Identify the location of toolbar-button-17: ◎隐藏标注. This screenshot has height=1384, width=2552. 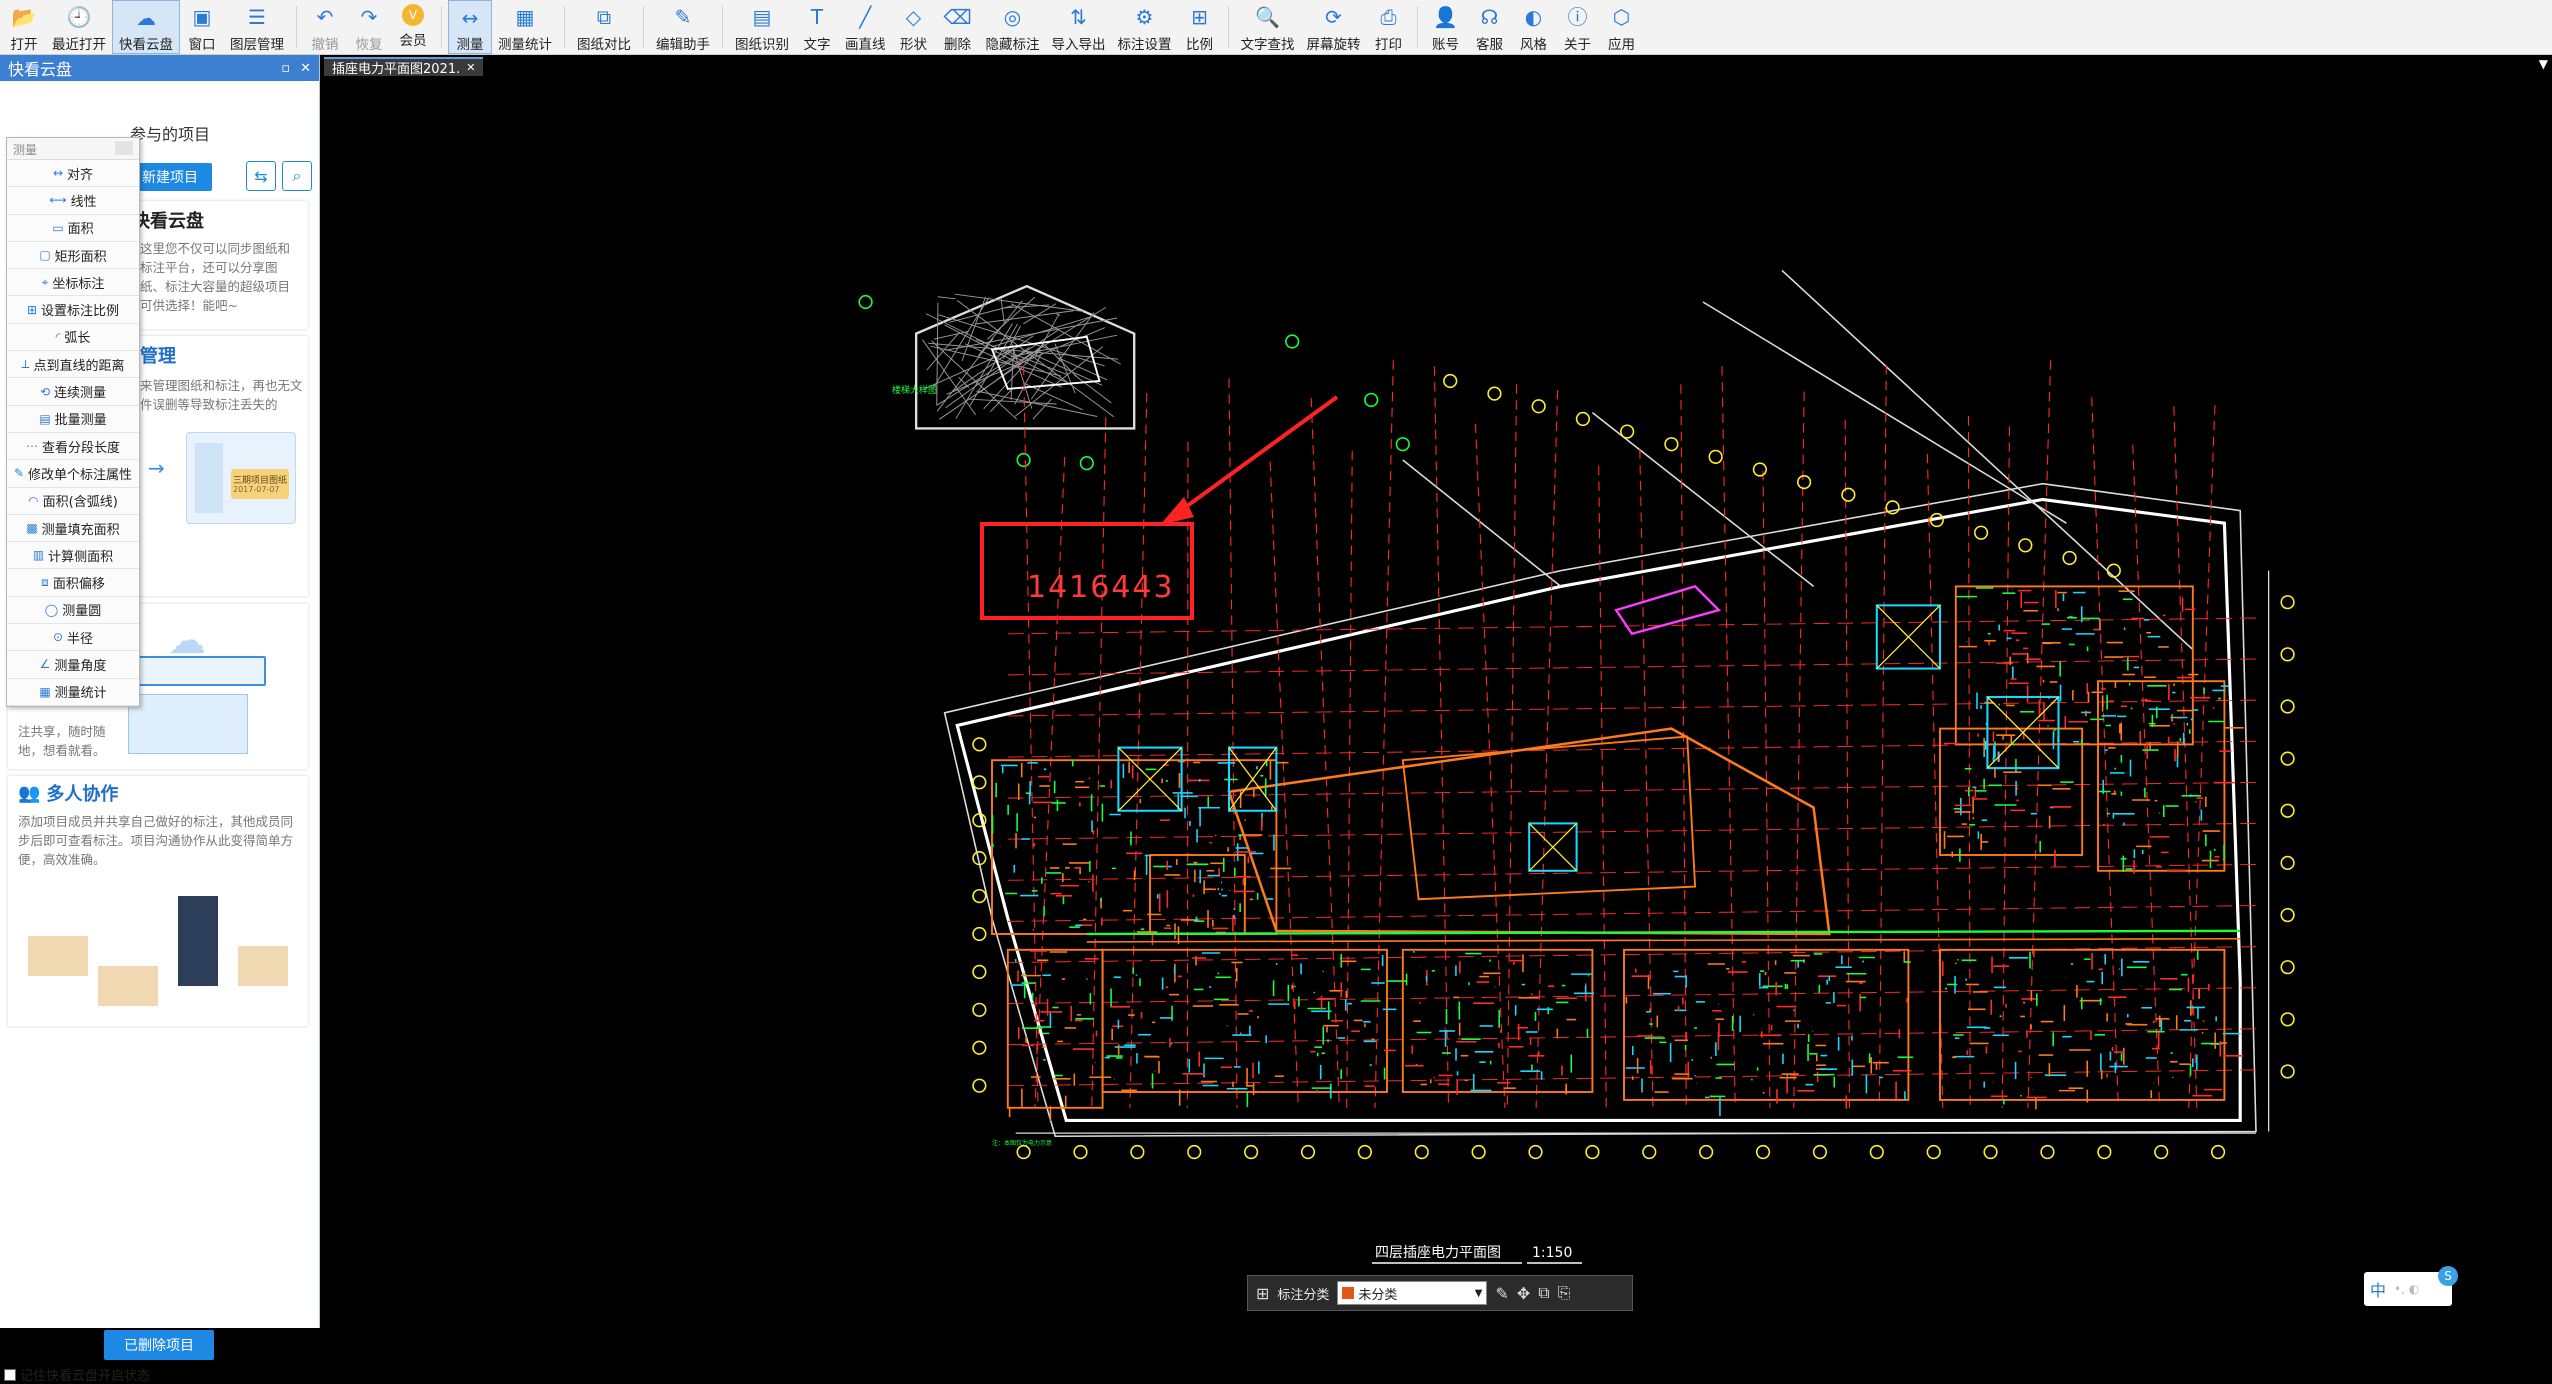
(1013, 27).